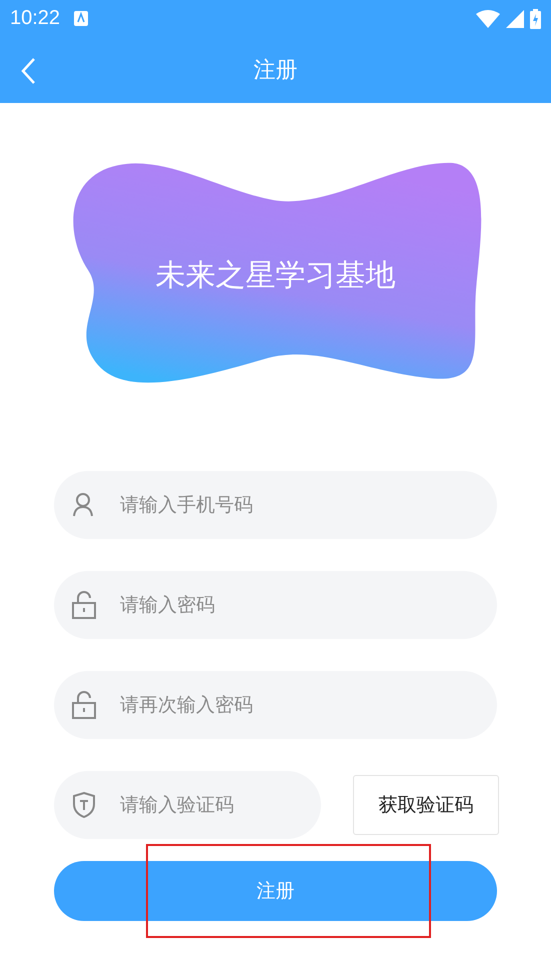 This screenshot has height=965, width=551. What do you see at coordinates (84, 805) in the screenshot?
I see `shield-icon` at bounding box center [84, 805].